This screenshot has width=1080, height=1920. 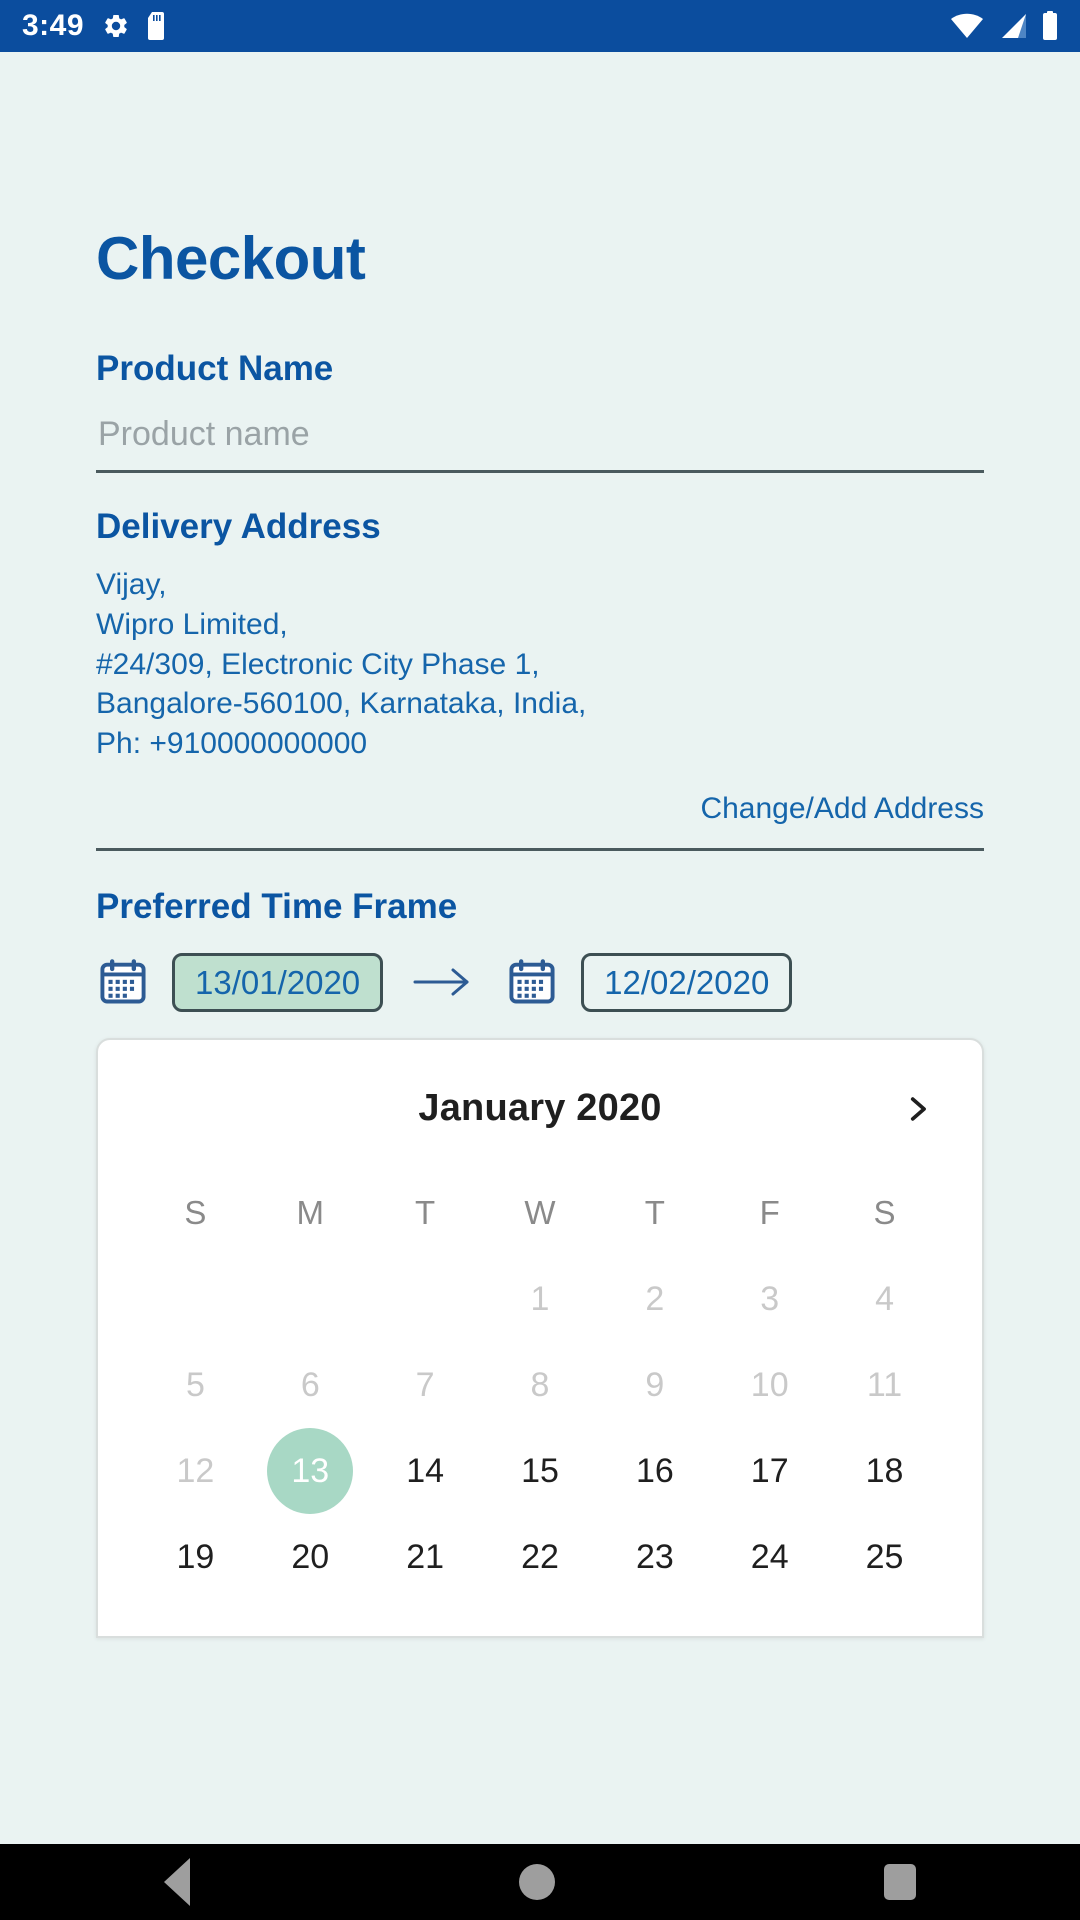 I want to click on calendar-header: January 2020, so click(x=540, y=1109).